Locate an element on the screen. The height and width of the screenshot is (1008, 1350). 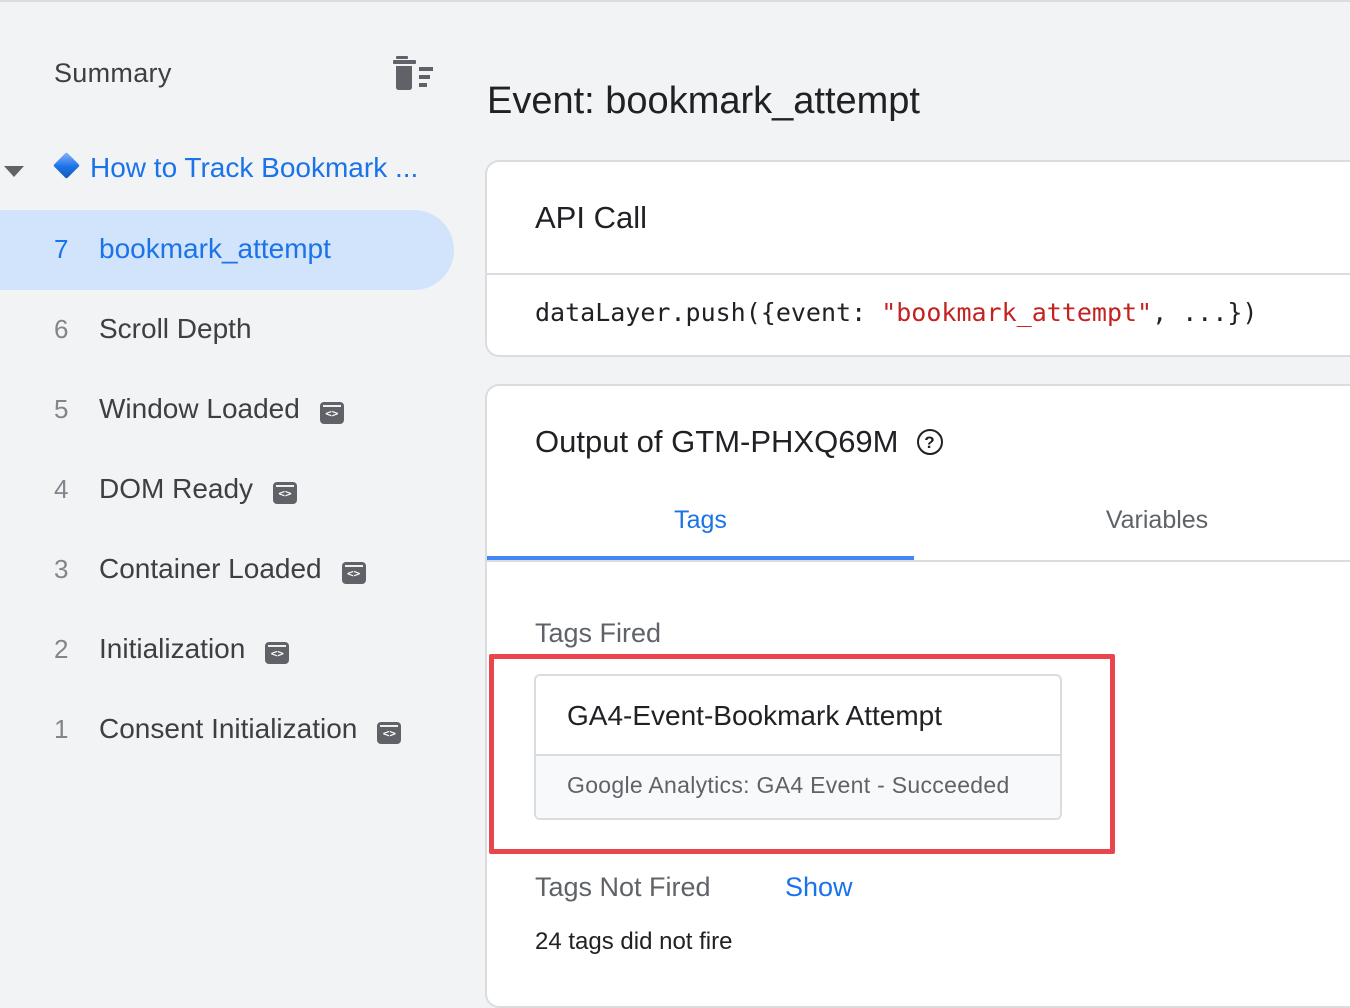
event-label-row: Consent Initialization <> is located at coordinates (250, 729).